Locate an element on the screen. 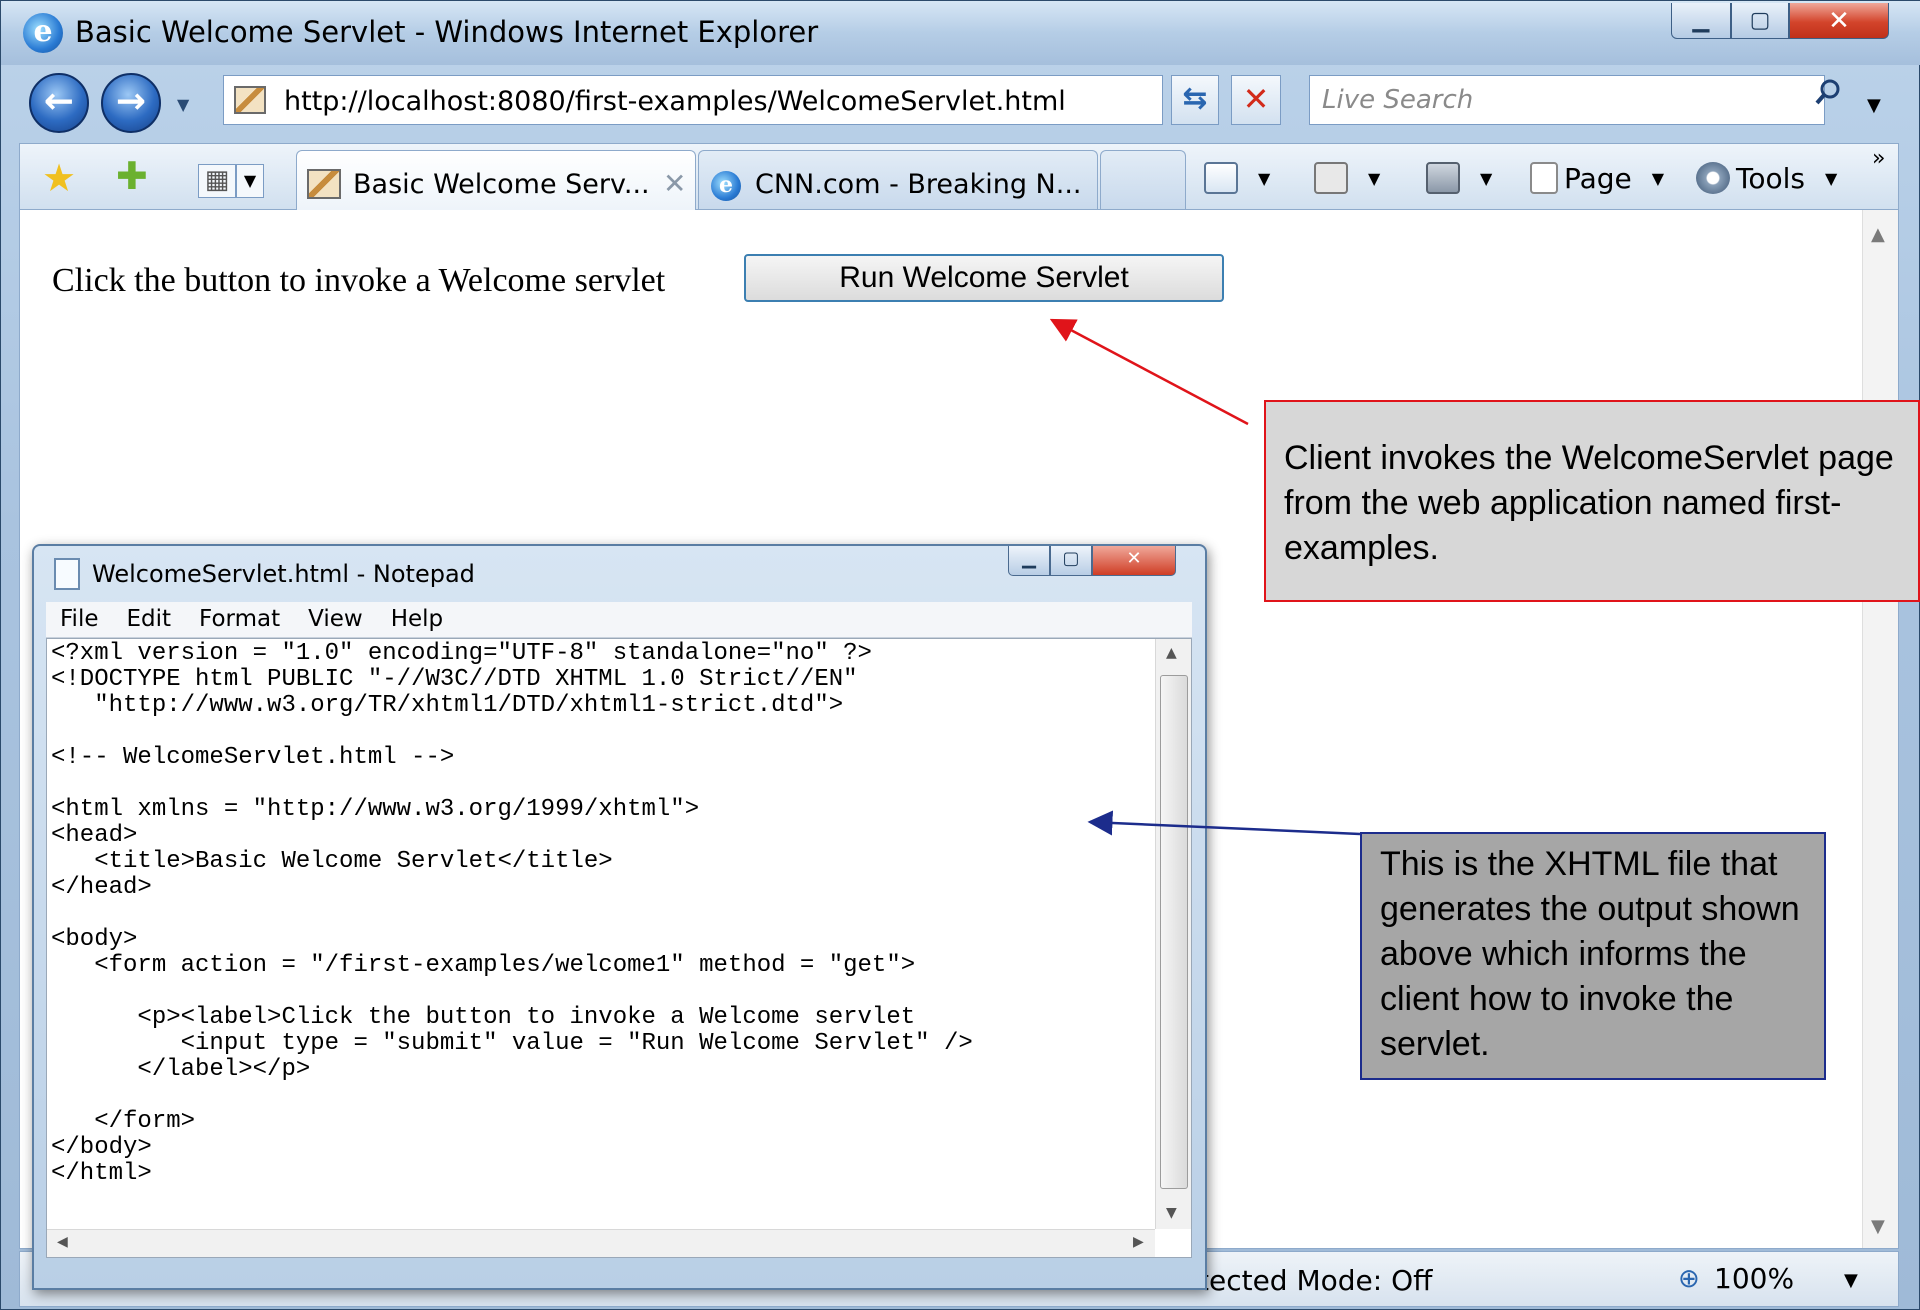  printer-icon is located at coordinates (1443, 178).